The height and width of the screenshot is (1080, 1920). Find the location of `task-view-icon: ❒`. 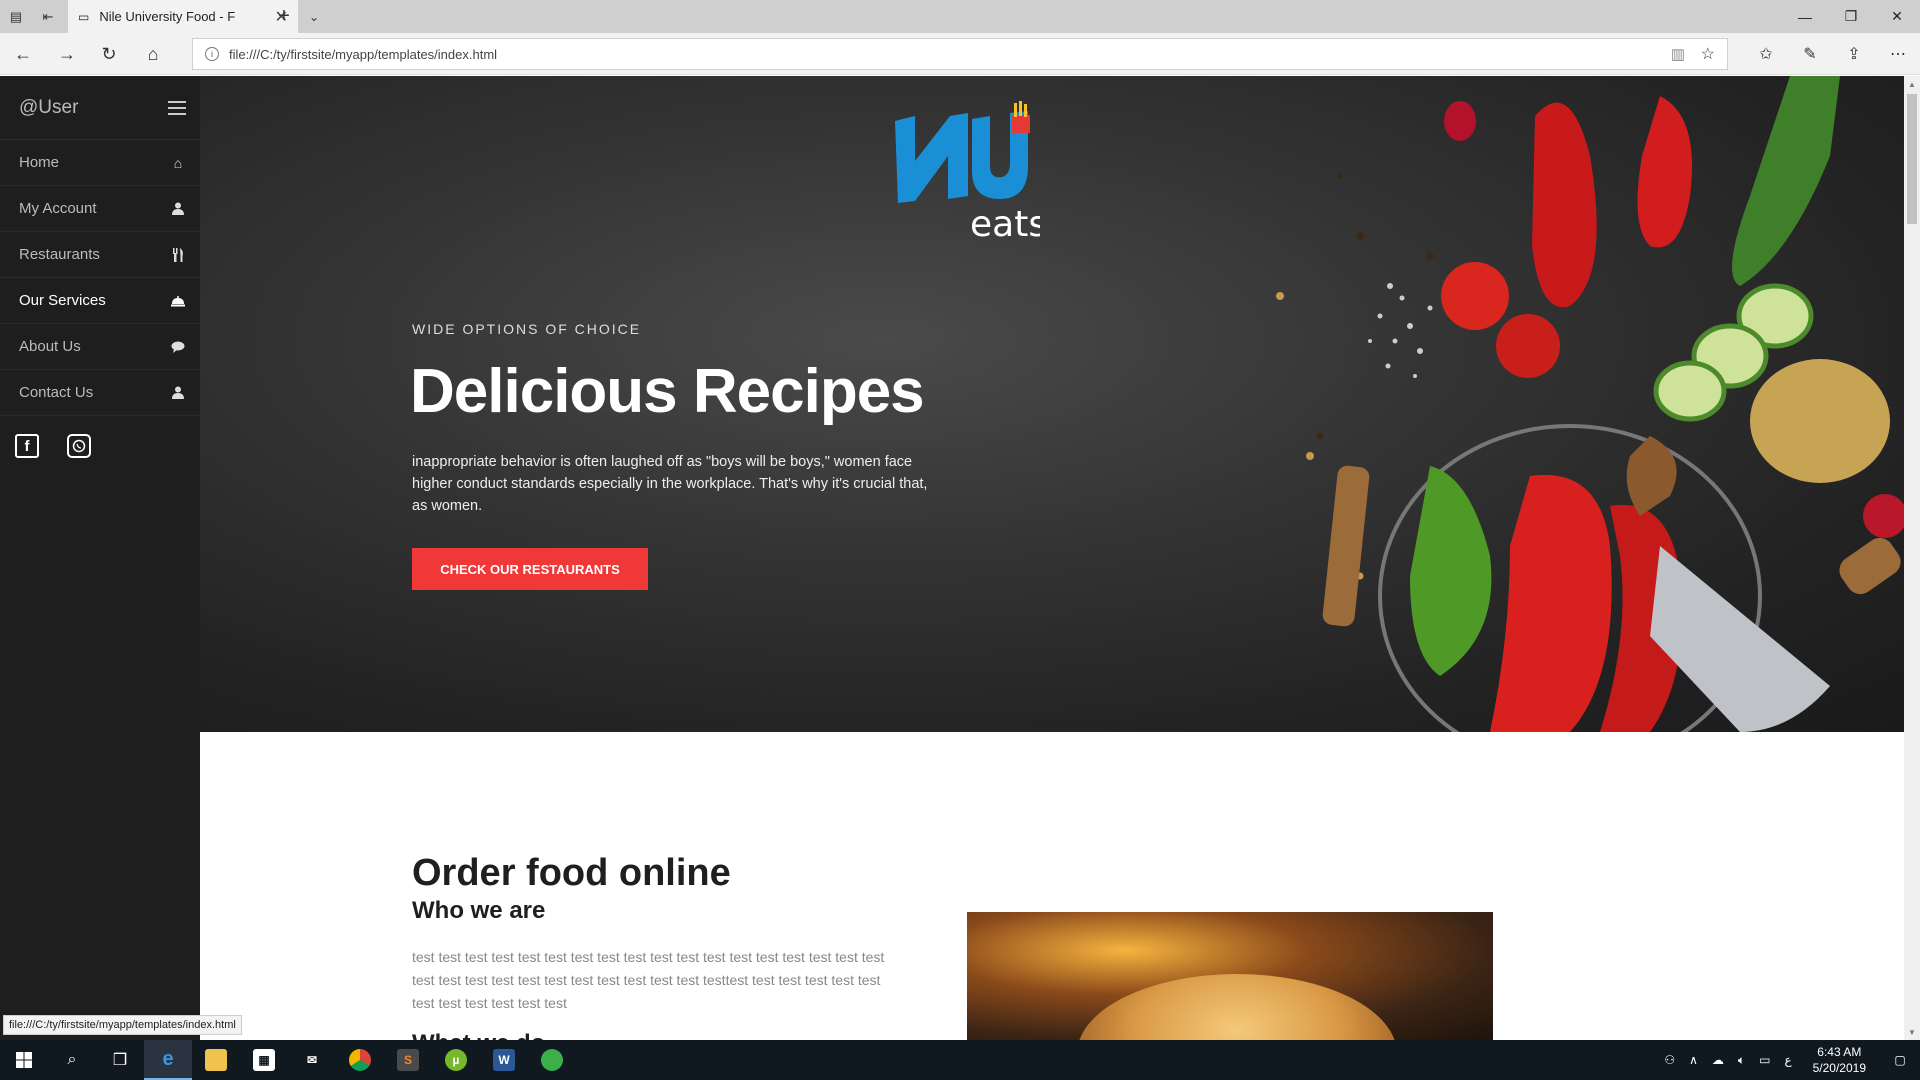

task-view-icon: ❒ is located at coordinates (120, 1060).